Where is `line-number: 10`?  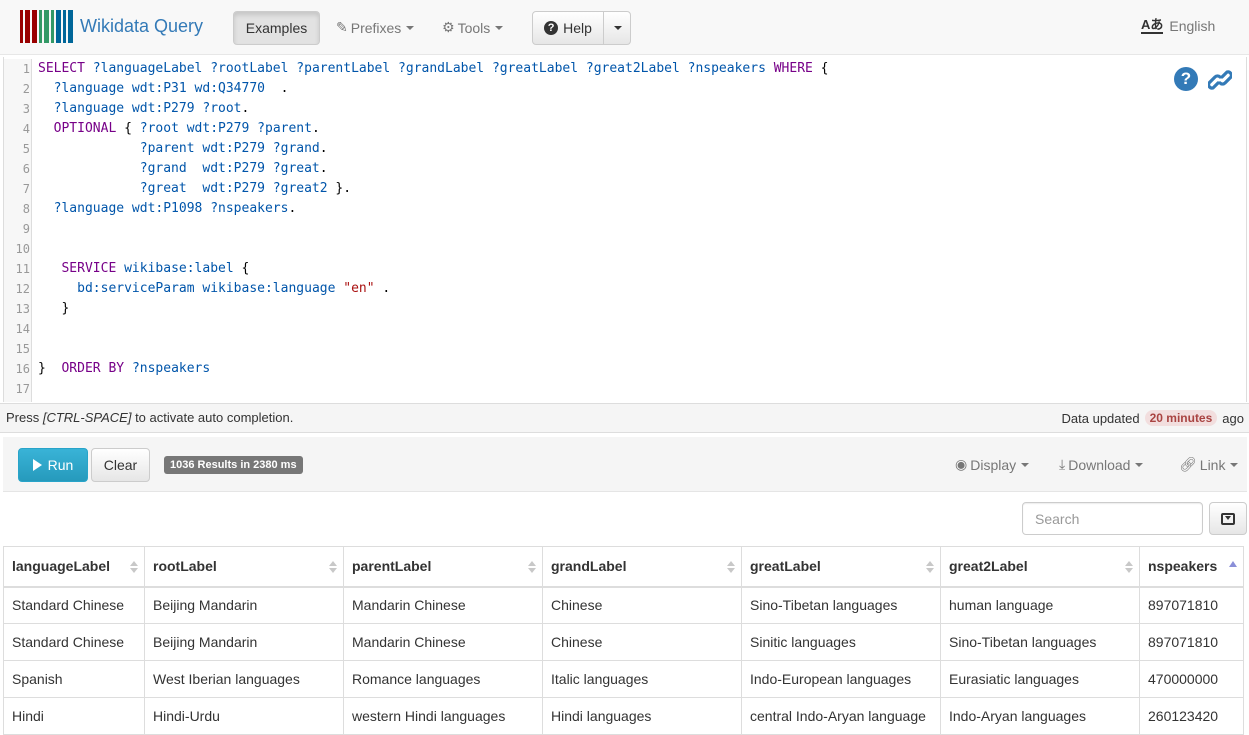 line-number: 10 is located at coordinates (22, 249).